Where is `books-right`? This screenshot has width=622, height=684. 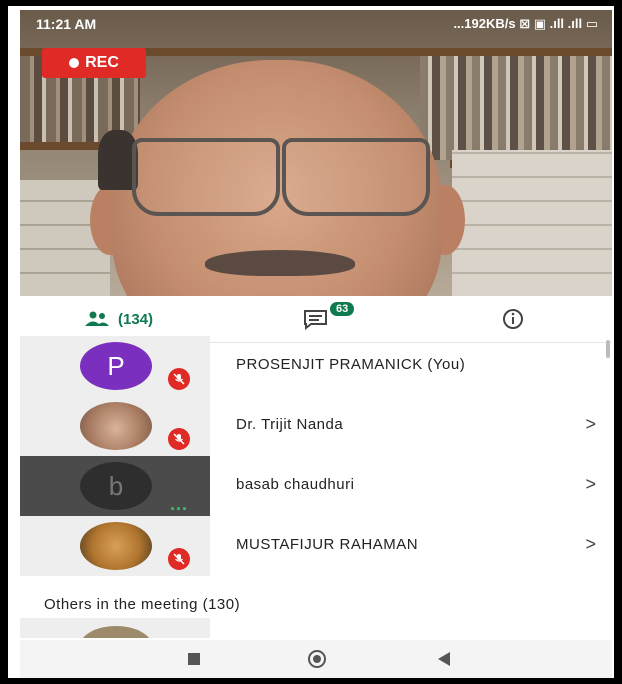
books-right is located at coordinates (516, 108).